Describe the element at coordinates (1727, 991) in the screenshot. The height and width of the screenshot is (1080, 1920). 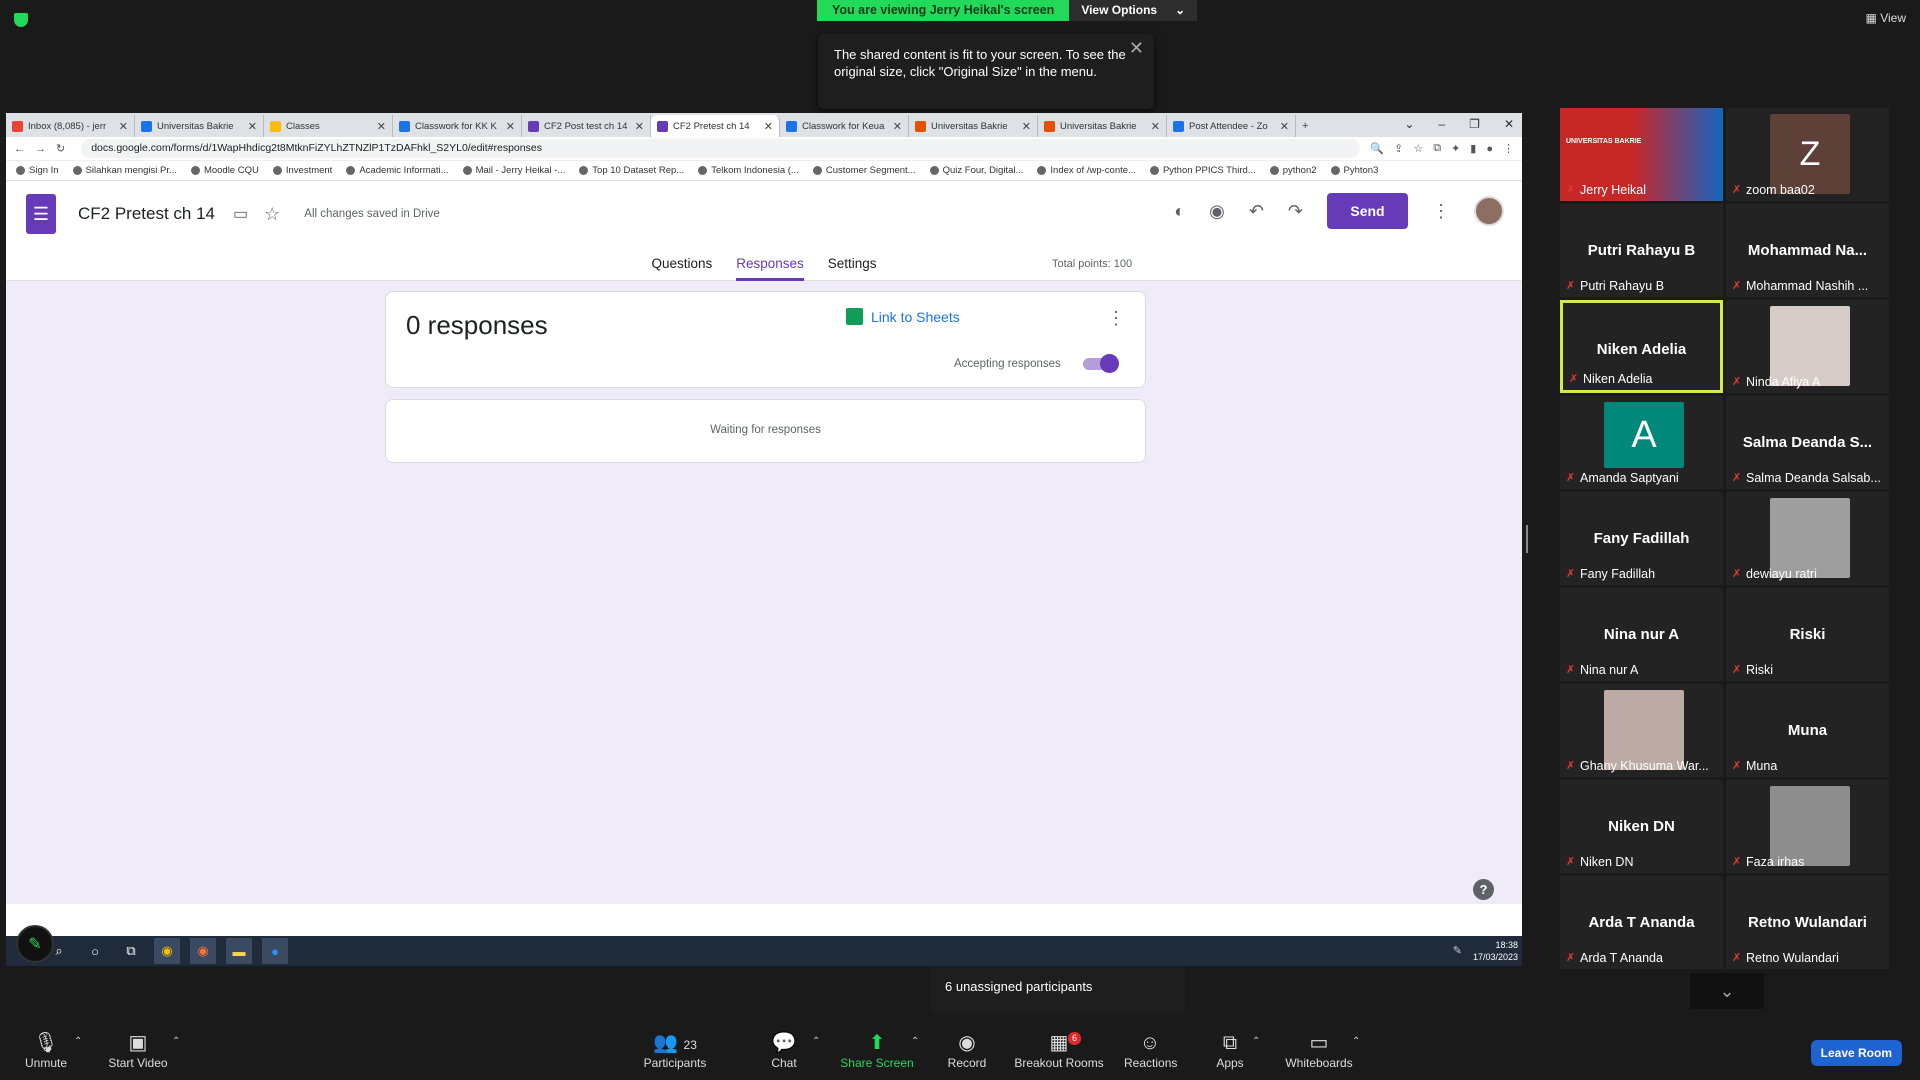
I see `gallery-scroll-down-icon: ⌄` at that location.